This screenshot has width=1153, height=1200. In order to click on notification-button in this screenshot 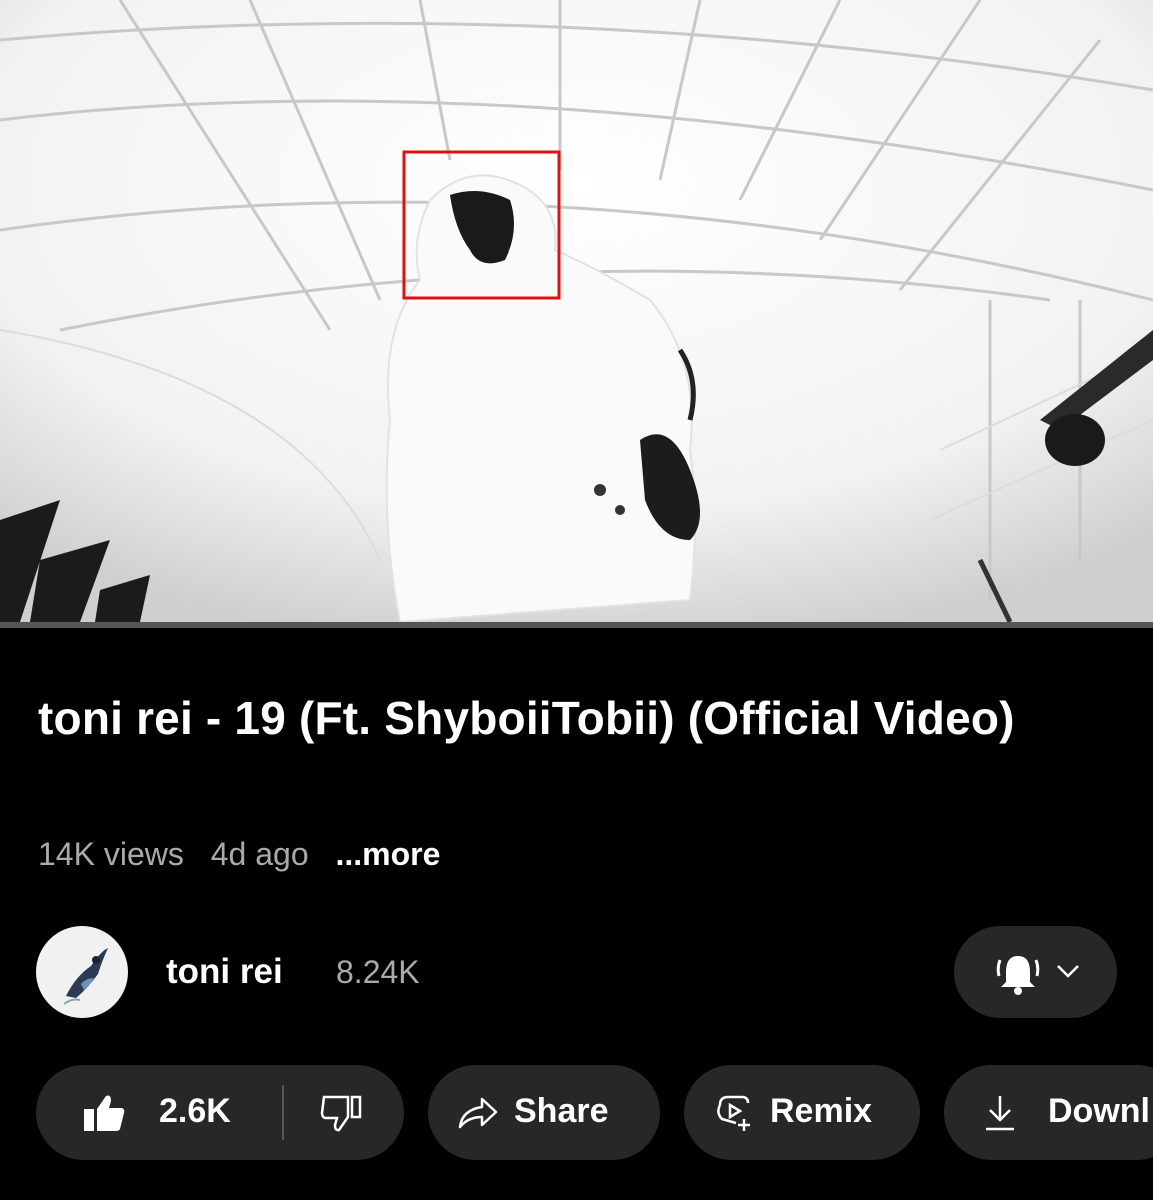, I will do `click(1035, 972)`.